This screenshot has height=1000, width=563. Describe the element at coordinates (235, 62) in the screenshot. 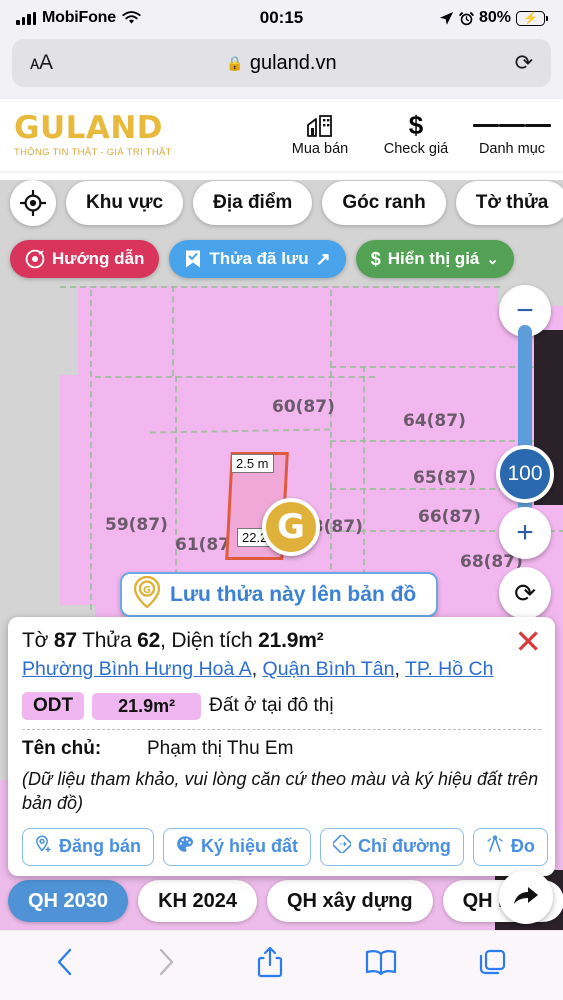

I see `lock-icon: 🔒` at that location.